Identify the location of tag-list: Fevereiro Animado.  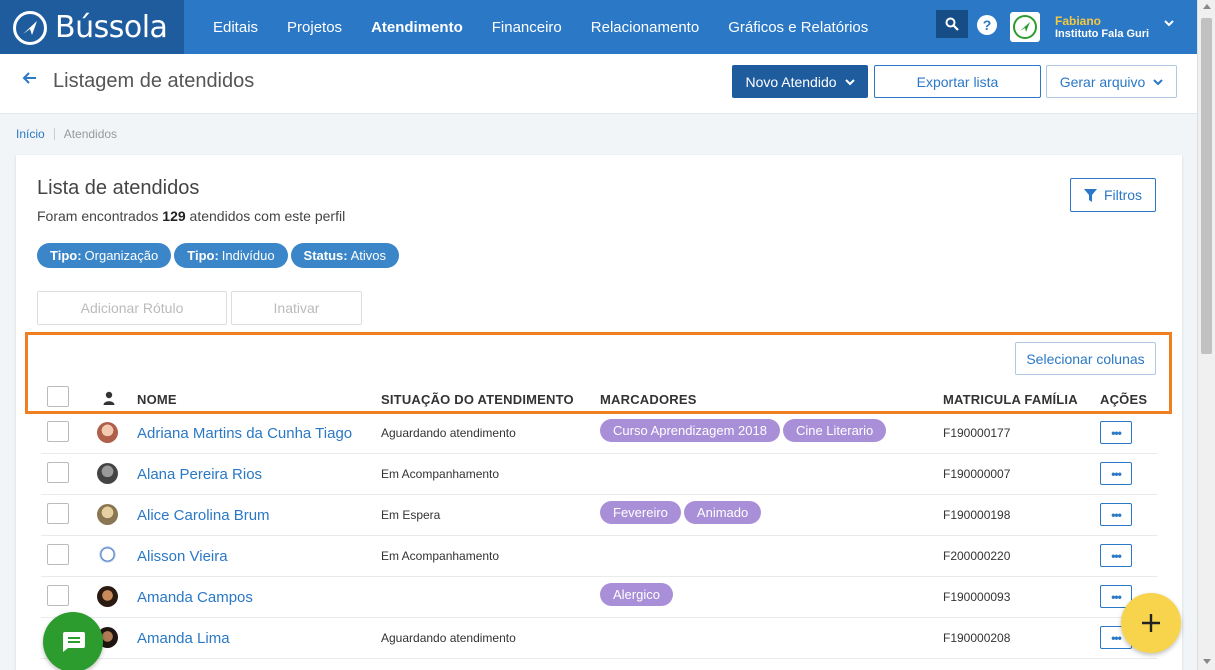
(681, 512).